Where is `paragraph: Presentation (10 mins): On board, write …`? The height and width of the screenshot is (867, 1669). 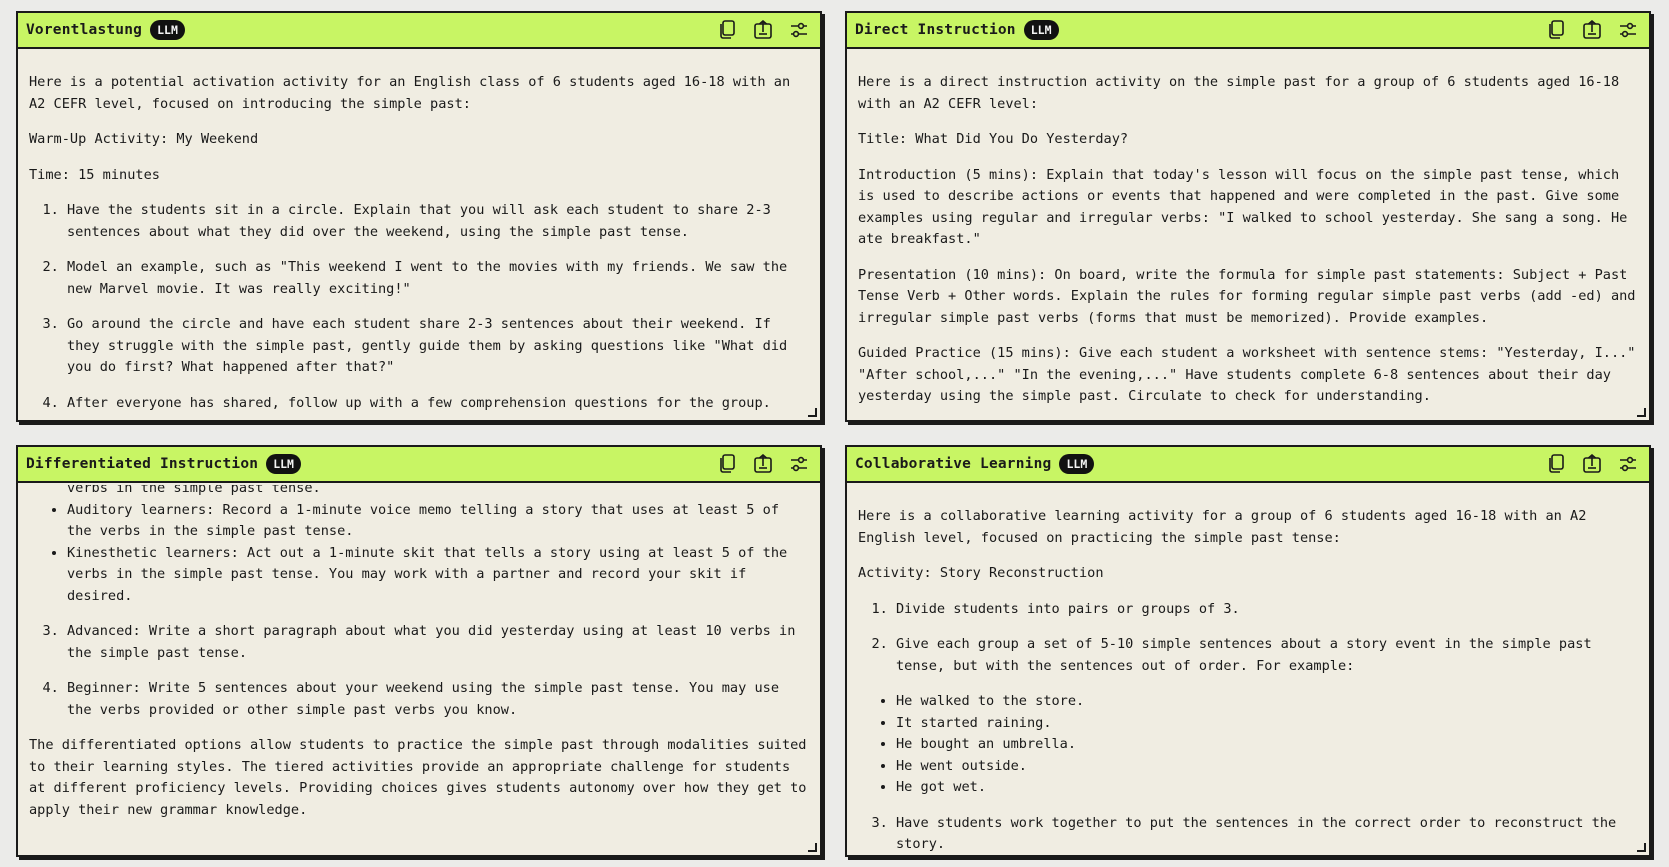
paragraph: Presentation (10 mins): On board, write … is located at coordinates (1247, 296).